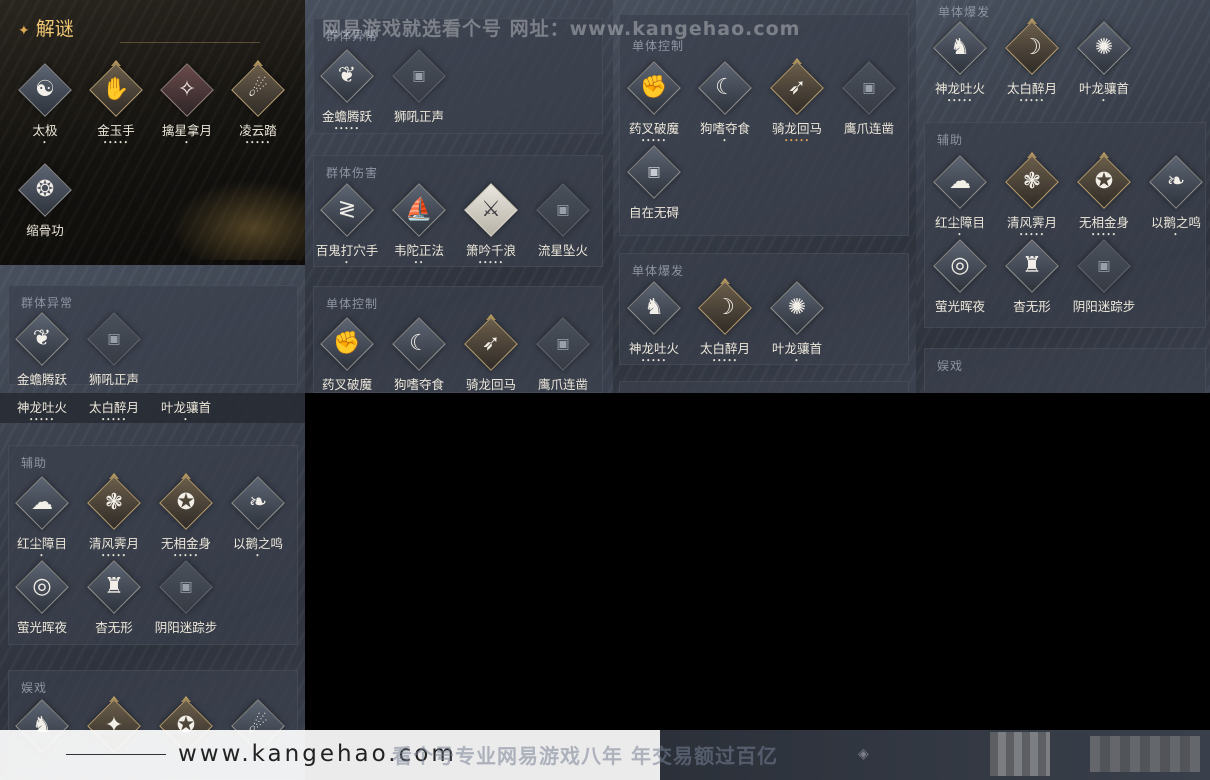  Describe the element at coordinates (491, 353) in the screenshot. I see `skill-qilong: ➶ 骑龙回马` at that location.